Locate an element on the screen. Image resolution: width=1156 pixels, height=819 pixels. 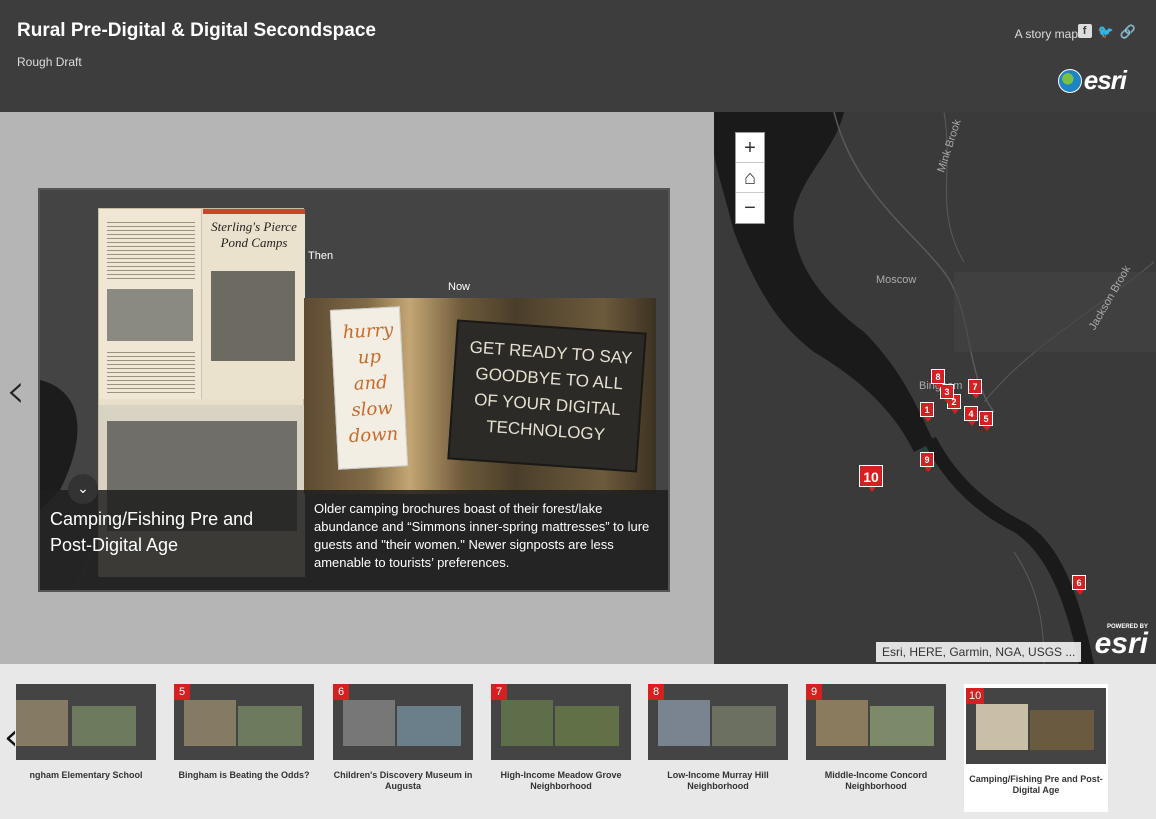
story-map-label: A story map is located at coordinates (1046, 34).